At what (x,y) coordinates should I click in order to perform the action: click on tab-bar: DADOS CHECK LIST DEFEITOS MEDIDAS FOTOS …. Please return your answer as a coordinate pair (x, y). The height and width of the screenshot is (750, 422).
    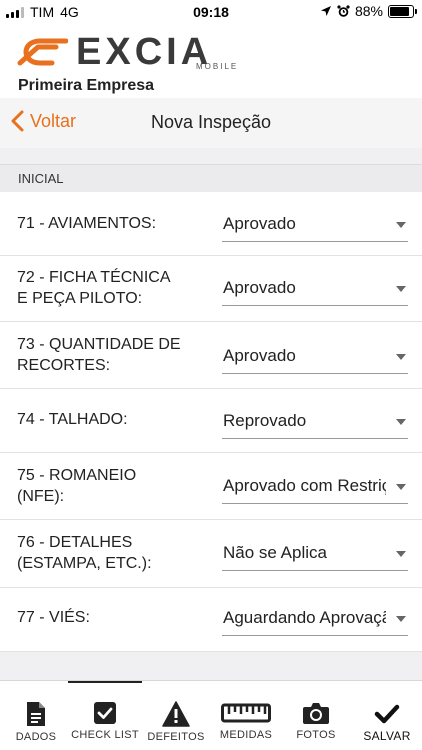
    Looking at the image, I should click on (211, 715).